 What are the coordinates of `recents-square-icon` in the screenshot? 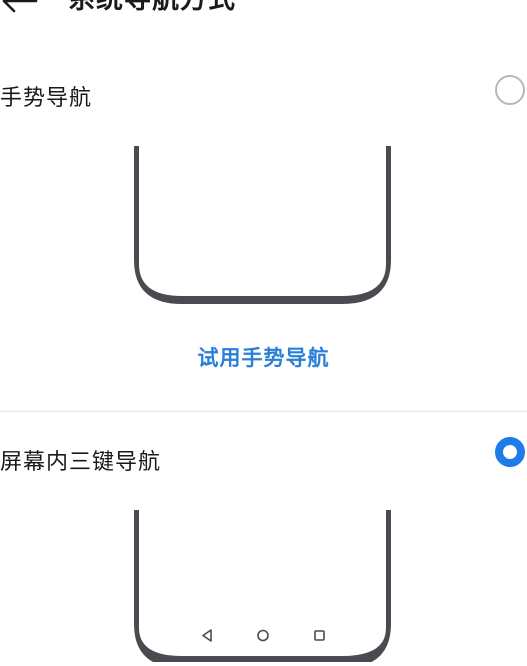 It's located at (319, 635).